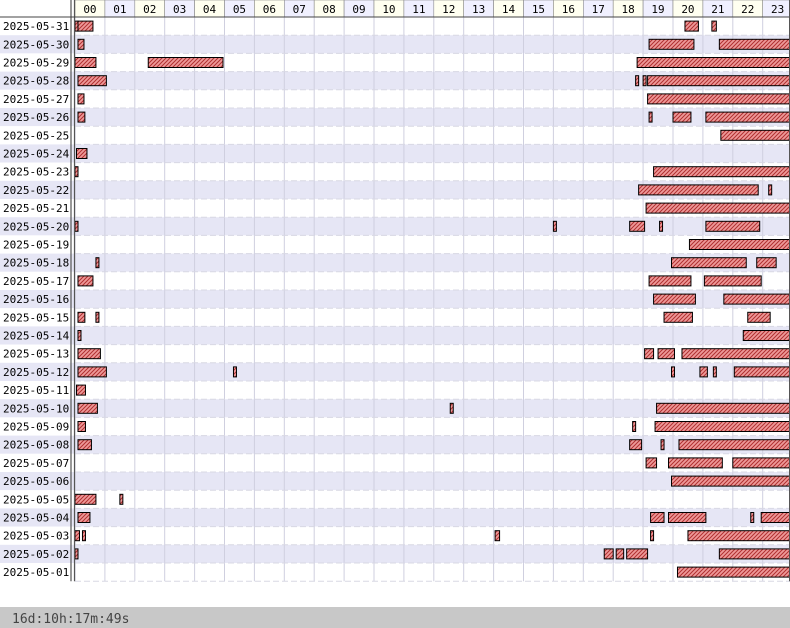  I want to click on date-label: 2025-05-17, so click(36, 281).